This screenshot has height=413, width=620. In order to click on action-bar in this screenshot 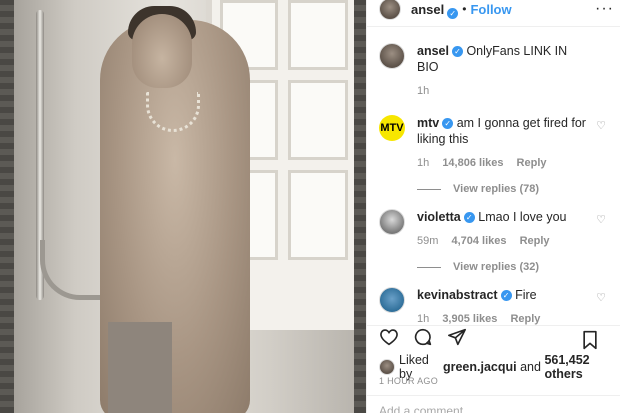, I will do `click(493, 339)`.